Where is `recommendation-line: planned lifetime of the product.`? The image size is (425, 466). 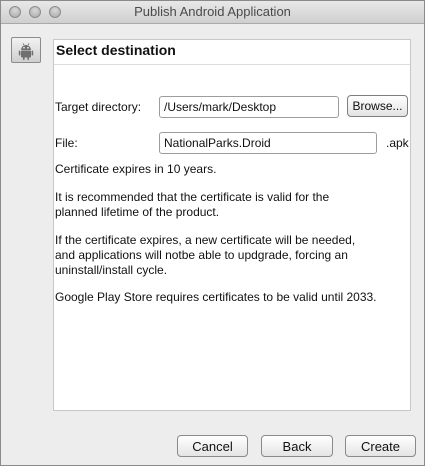
recommendation-line: planned lifetime of the product. is located at coordinates (137, 212).